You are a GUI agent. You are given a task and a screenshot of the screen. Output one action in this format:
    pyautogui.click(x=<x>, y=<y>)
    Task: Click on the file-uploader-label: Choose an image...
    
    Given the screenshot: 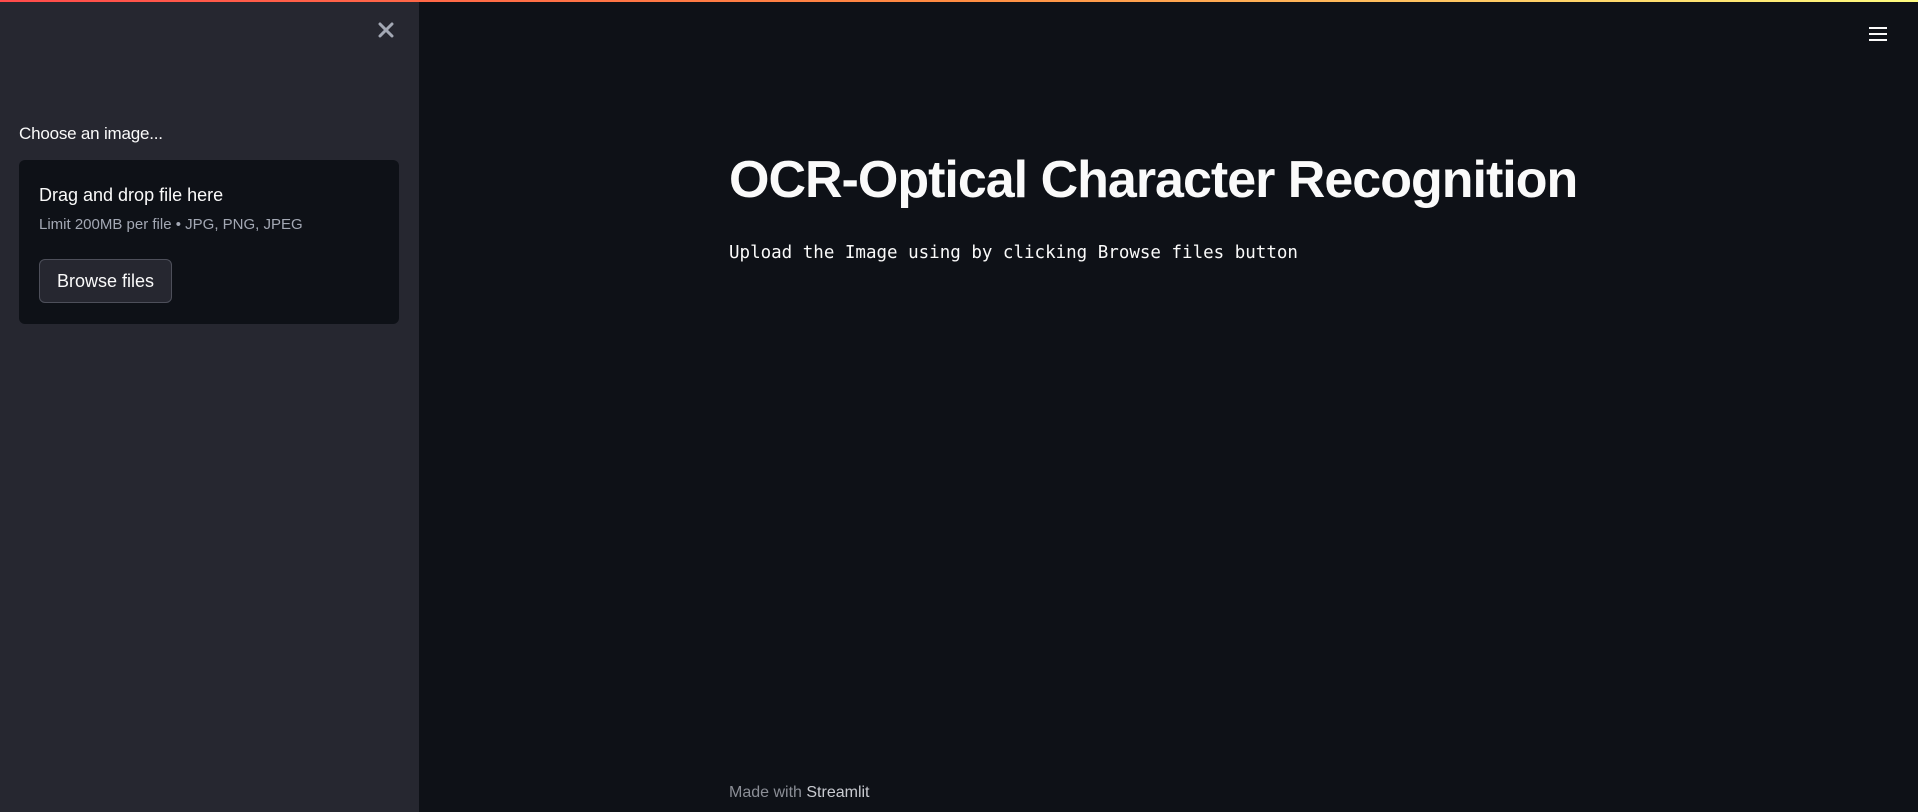 What is the action you would take?
    pyautogui.click(x=91, y=133)
    